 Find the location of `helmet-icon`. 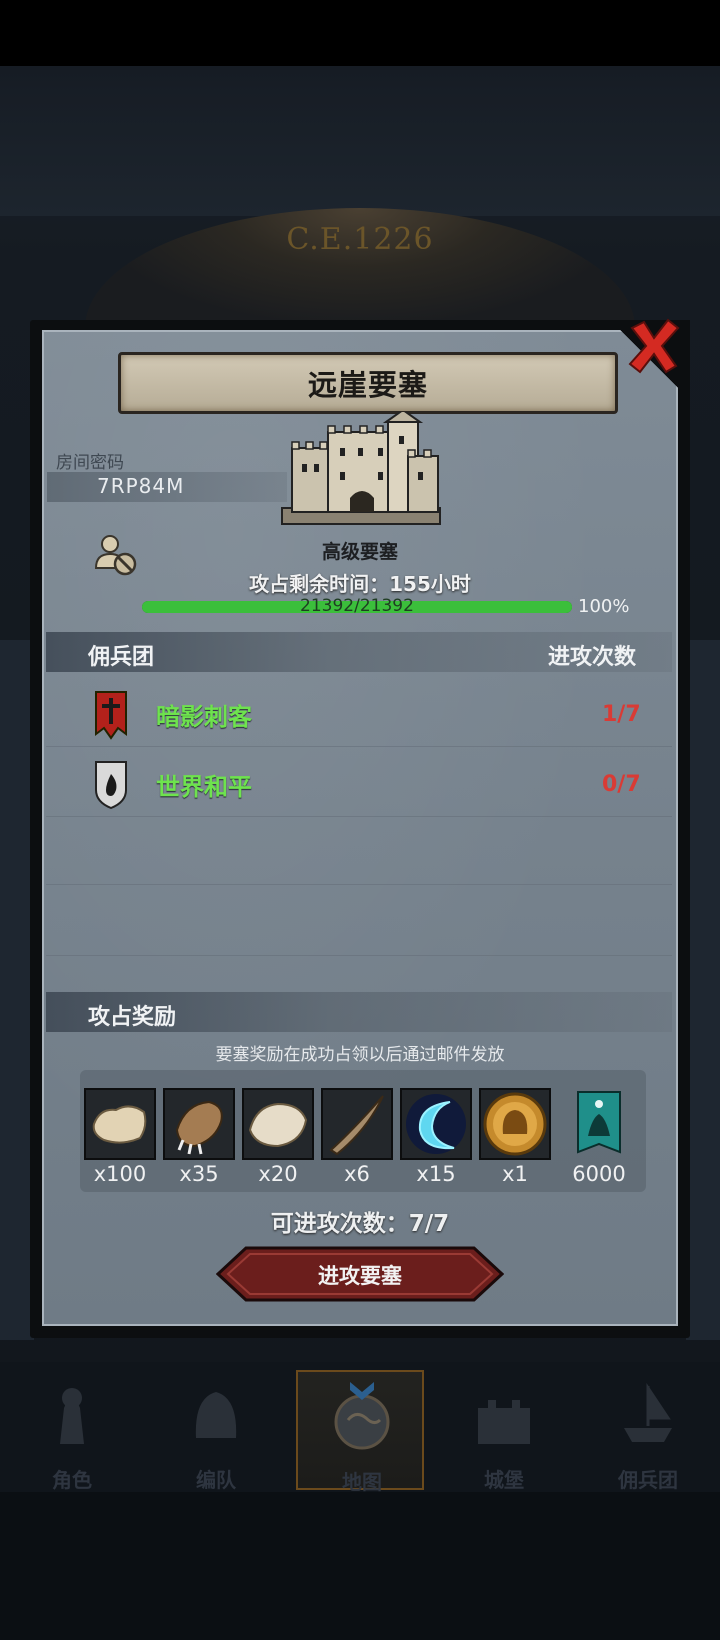

helmet-icon is located at coordinates (216, 1415).